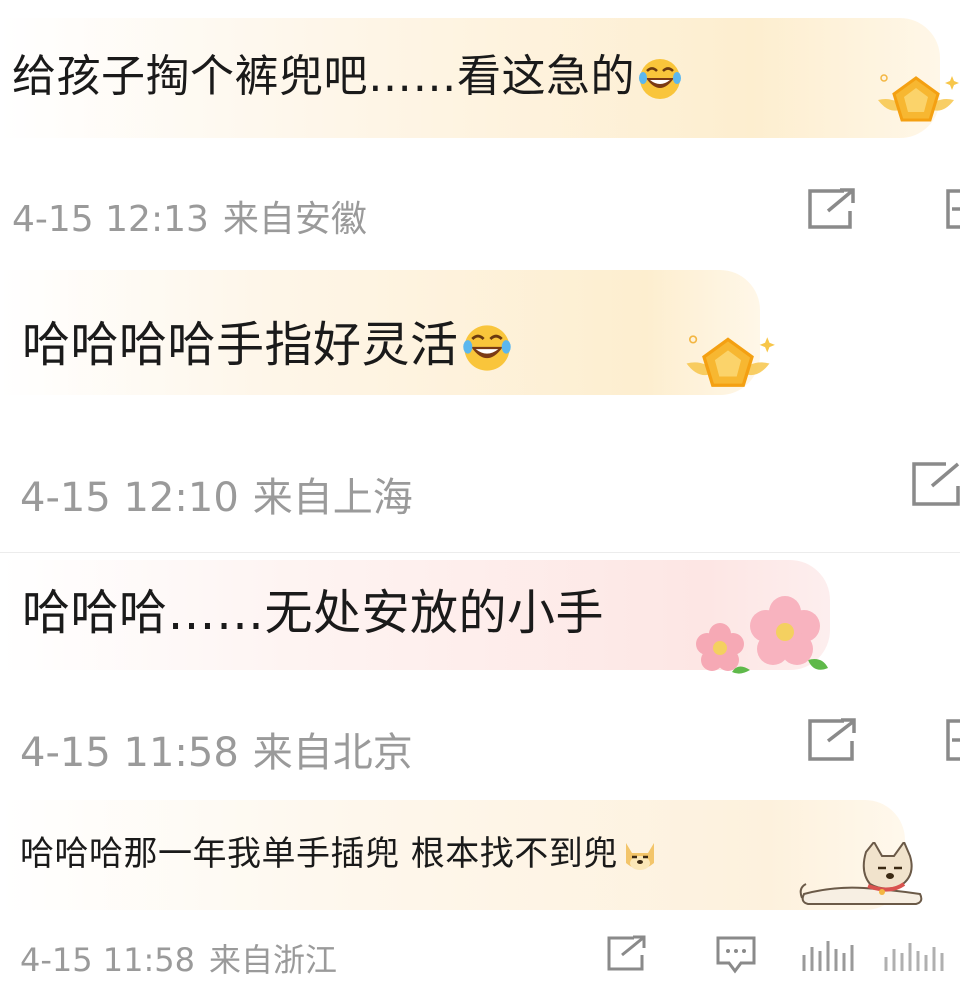  I want to click on divider, so click(480, 552).